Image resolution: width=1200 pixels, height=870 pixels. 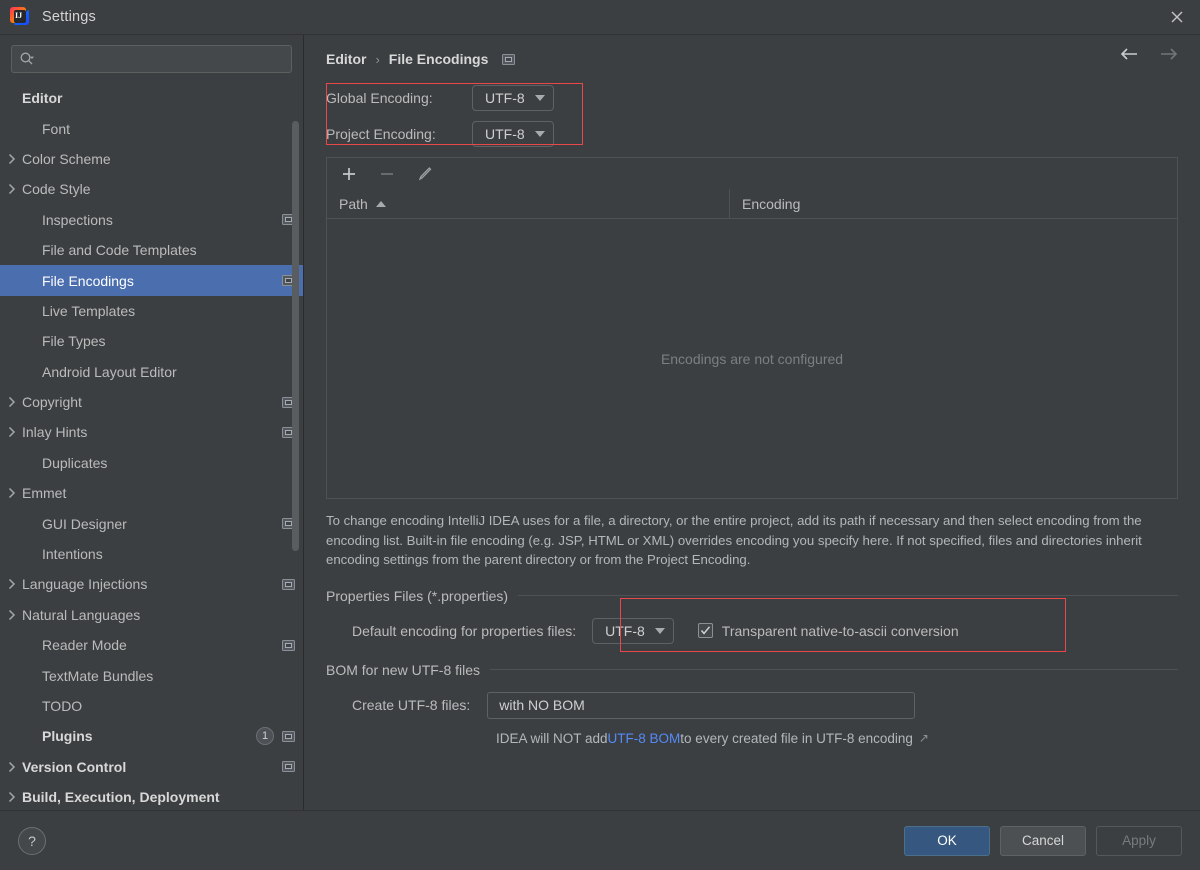 I want to click on pencil-icon, so click(x=425, y=174).